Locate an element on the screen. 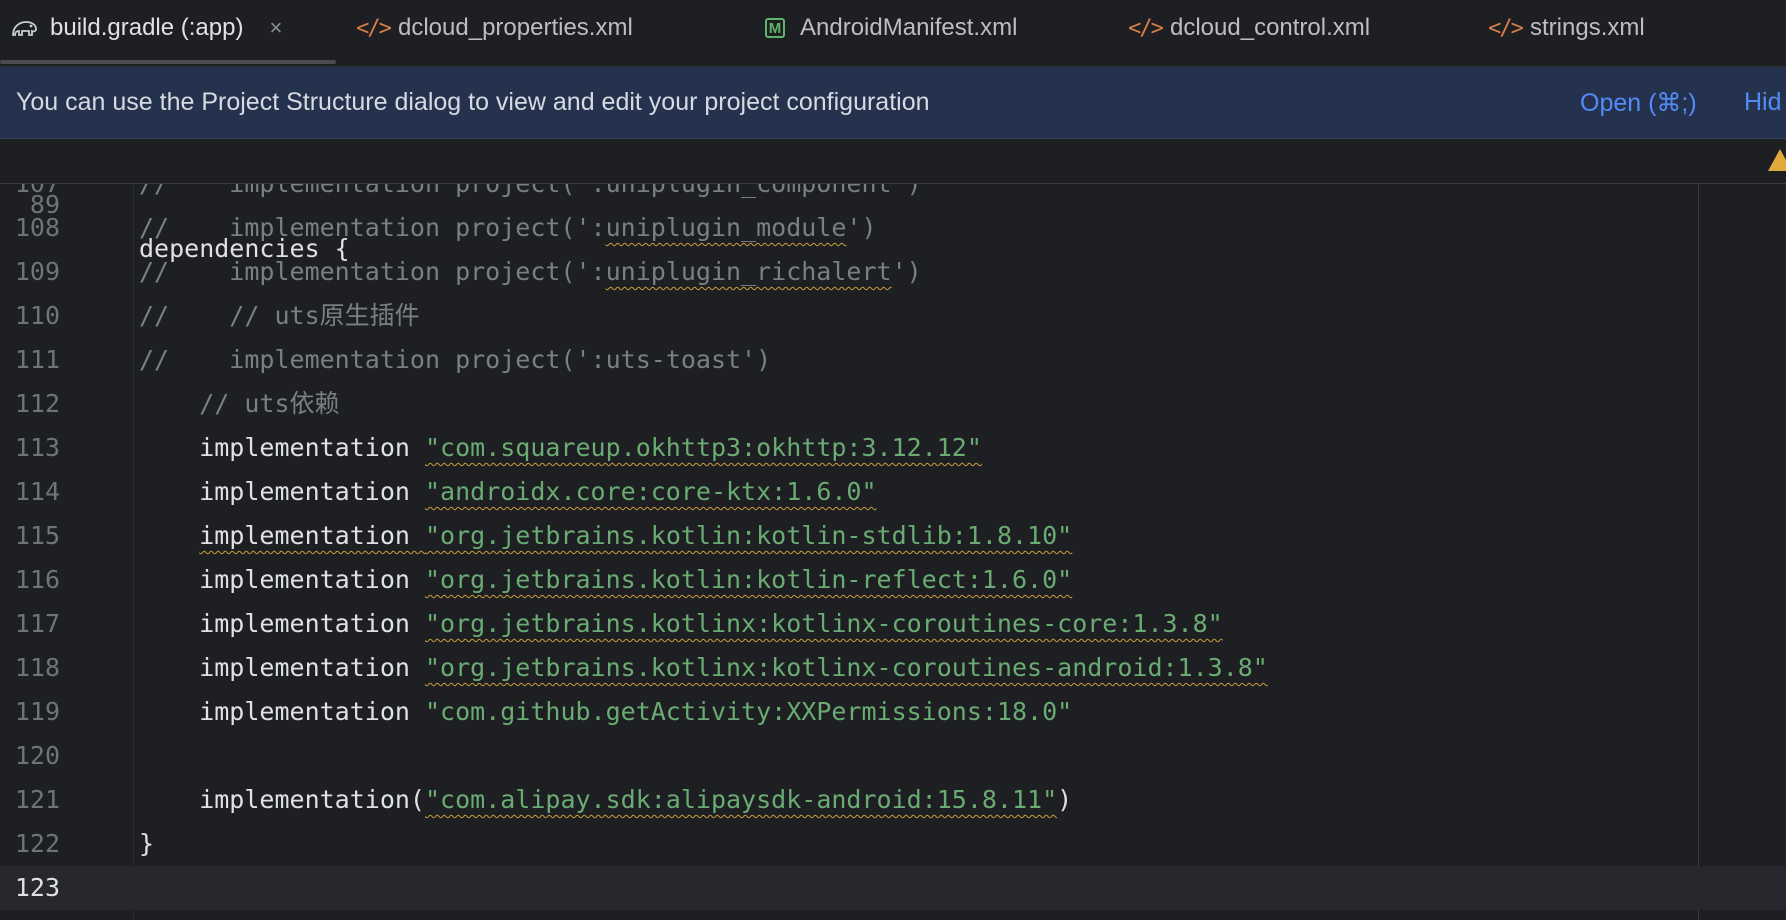 This screenshot has height=920, width=1786. warning-icon is located at coordinates (1777, 160).